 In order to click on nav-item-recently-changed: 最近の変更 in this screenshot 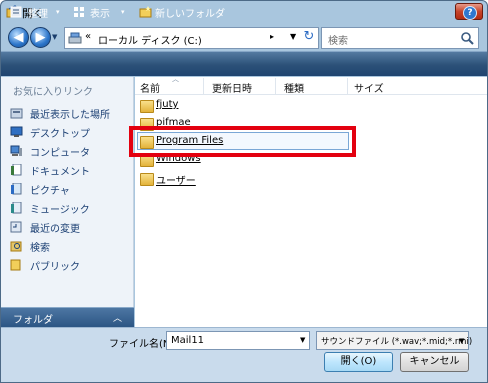, I will do `click(71, 227)`.